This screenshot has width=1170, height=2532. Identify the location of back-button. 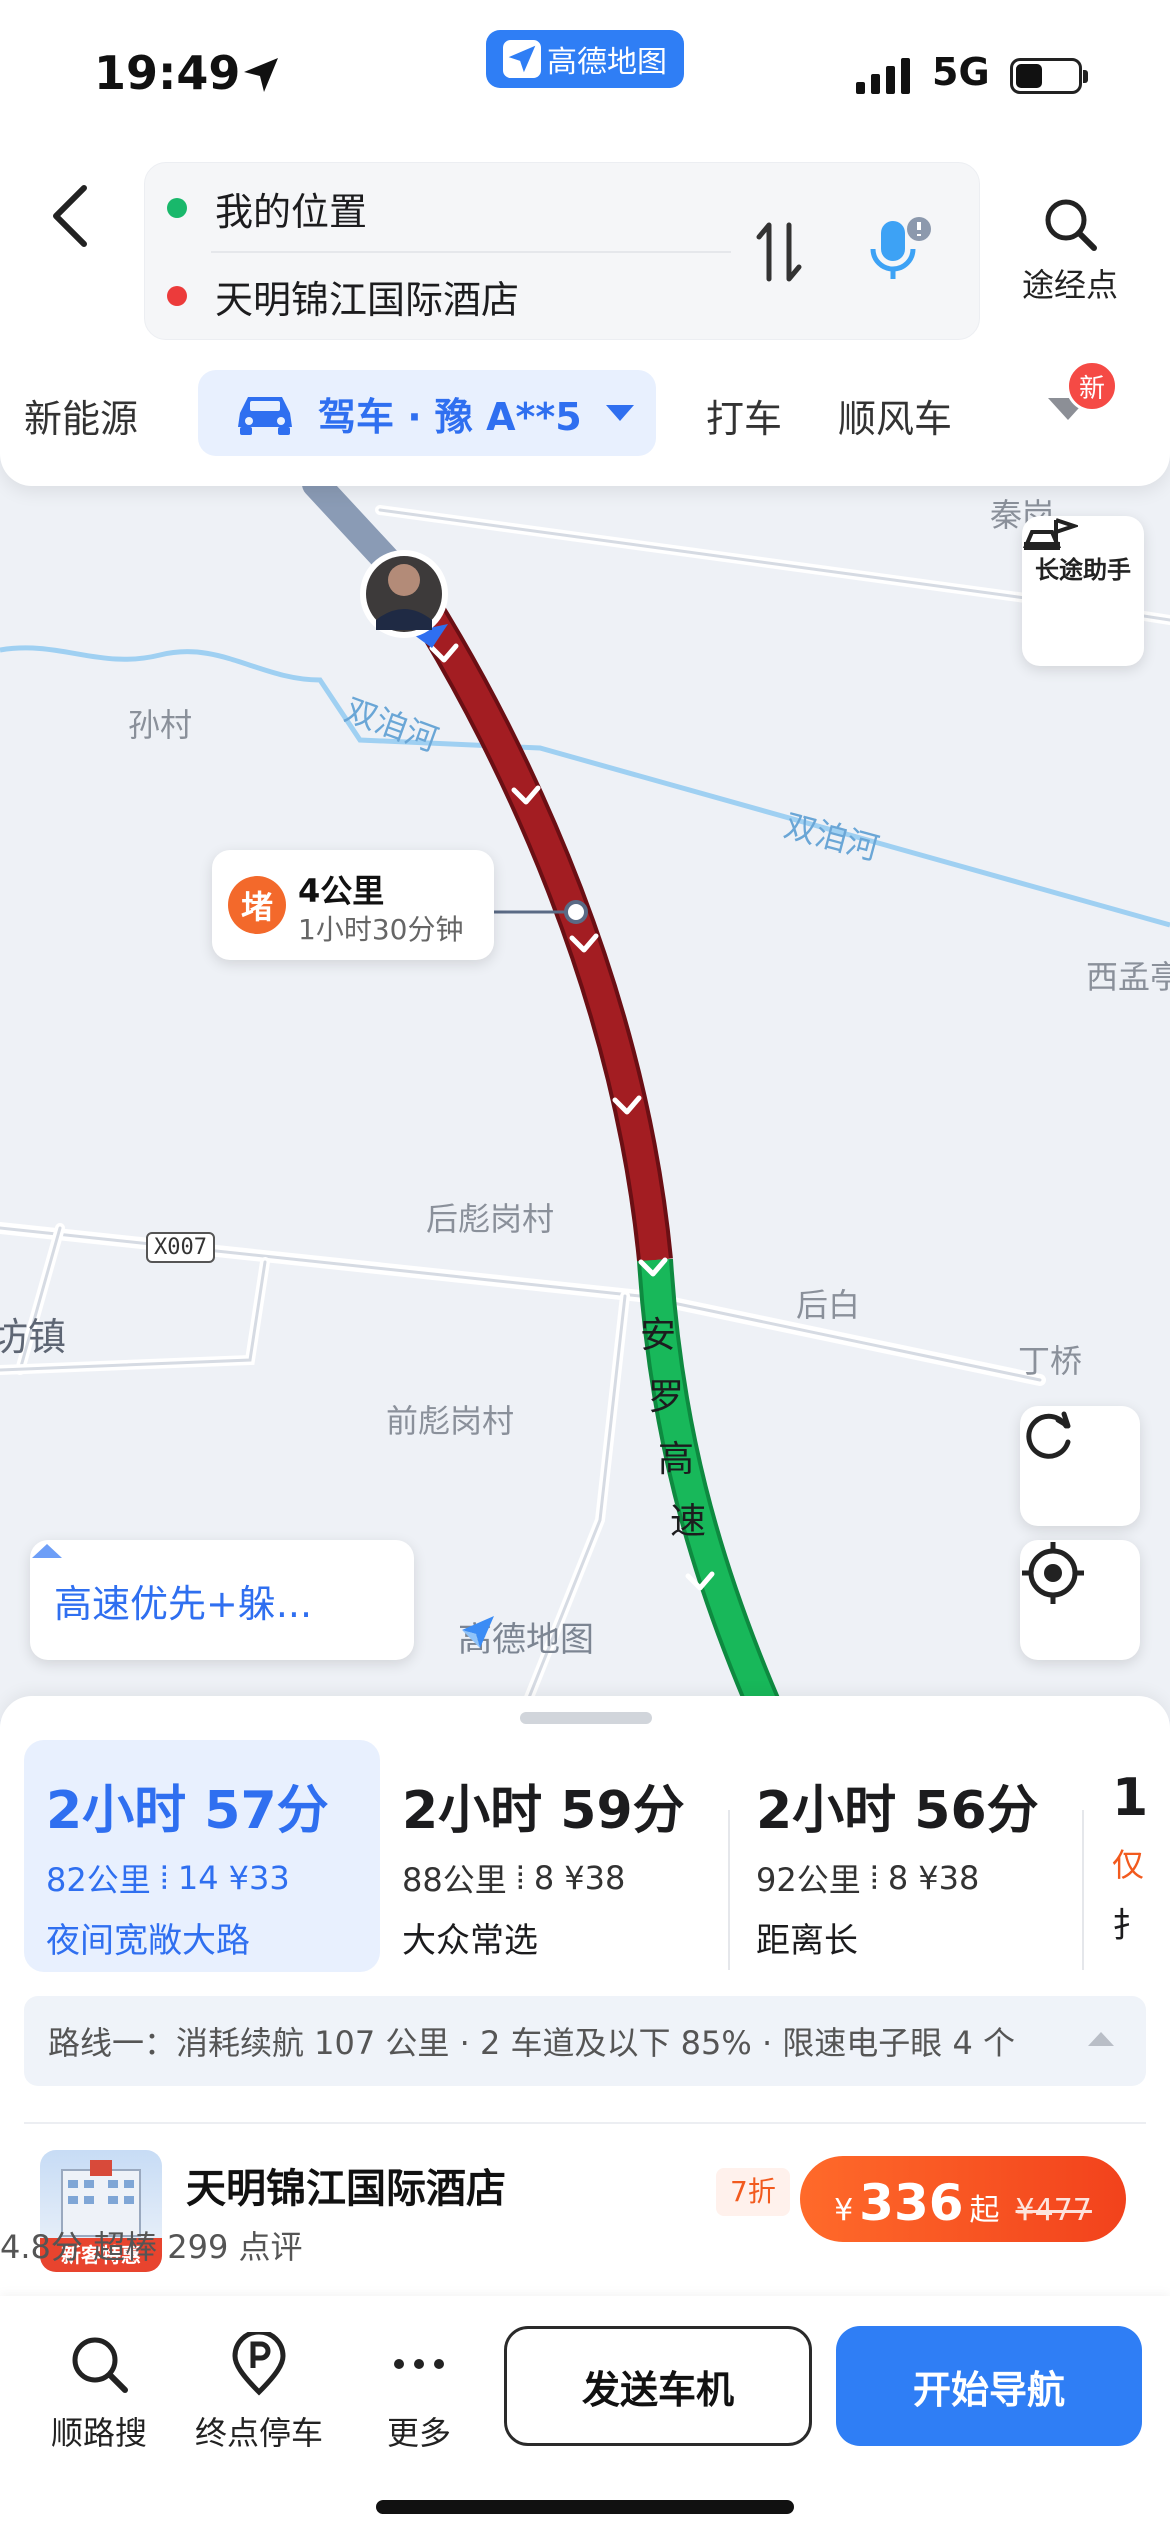
(70, 216).